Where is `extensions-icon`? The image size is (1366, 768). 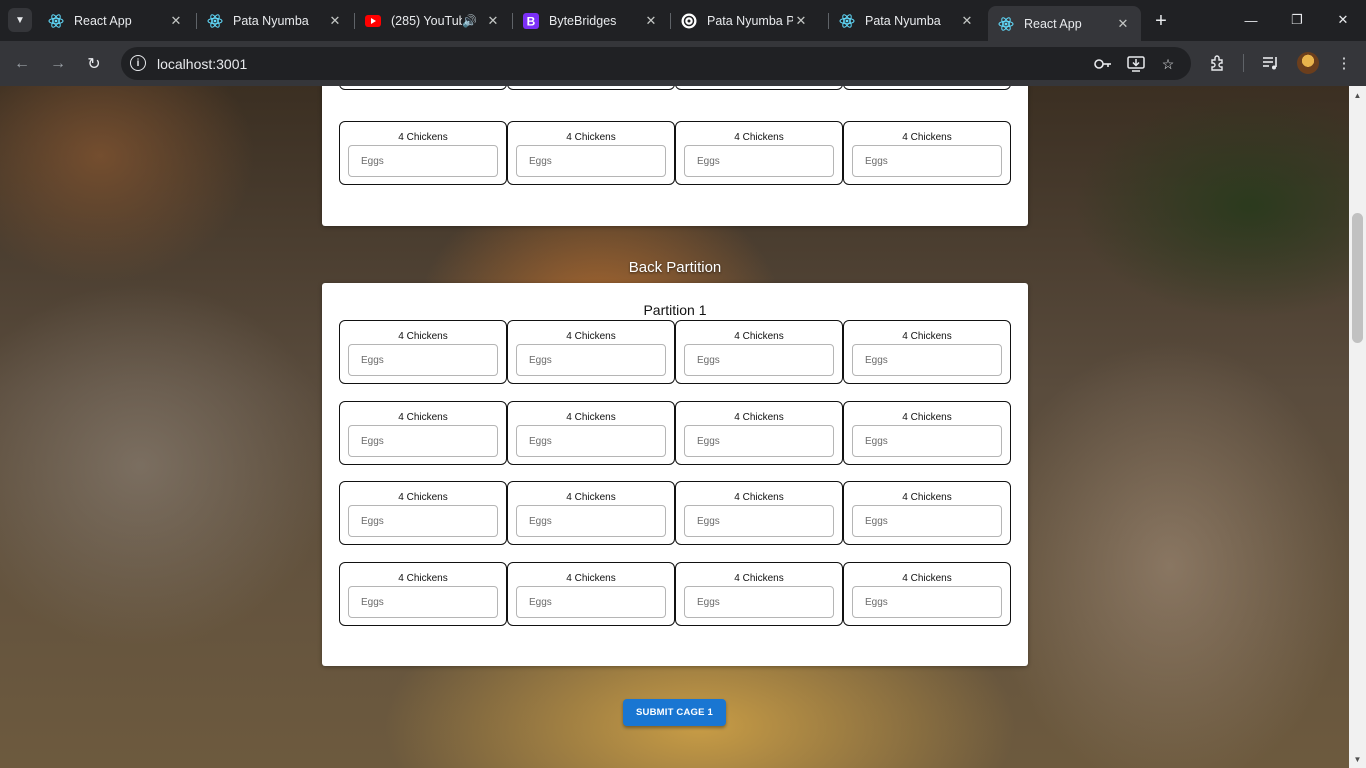 extensions-icon is located at coordinates (1218, 63).